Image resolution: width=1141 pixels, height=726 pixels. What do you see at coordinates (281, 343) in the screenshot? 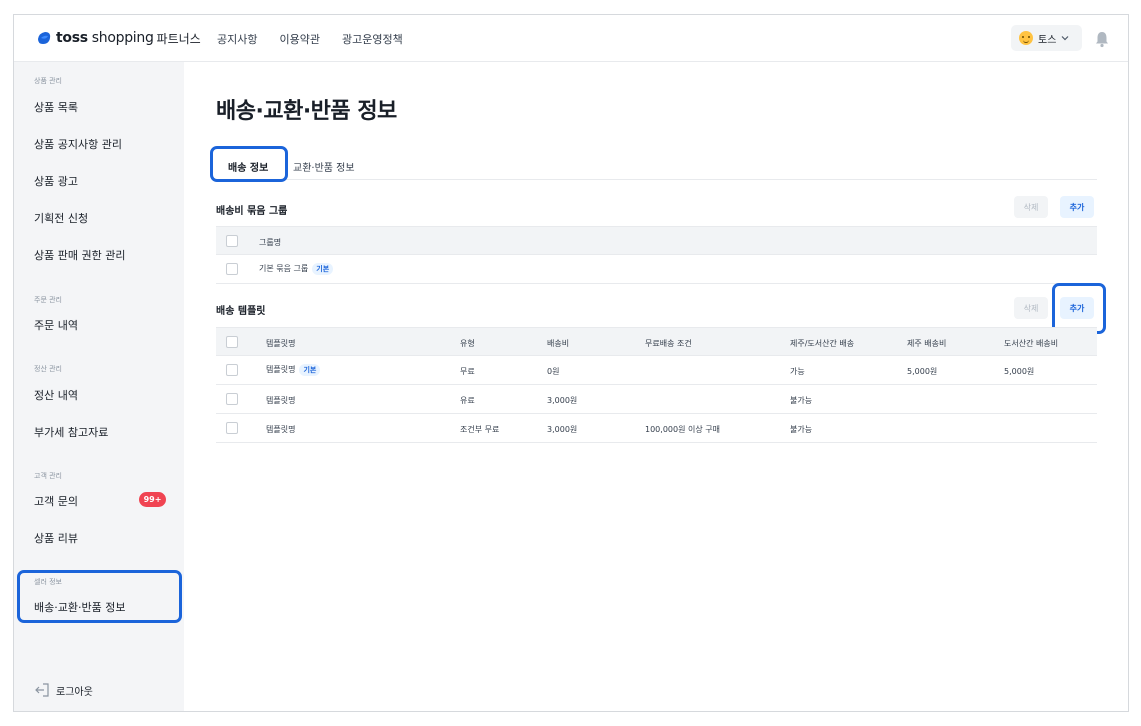
I see `column-header-template-name: 템플릿명` at bounding box center [281, 343].